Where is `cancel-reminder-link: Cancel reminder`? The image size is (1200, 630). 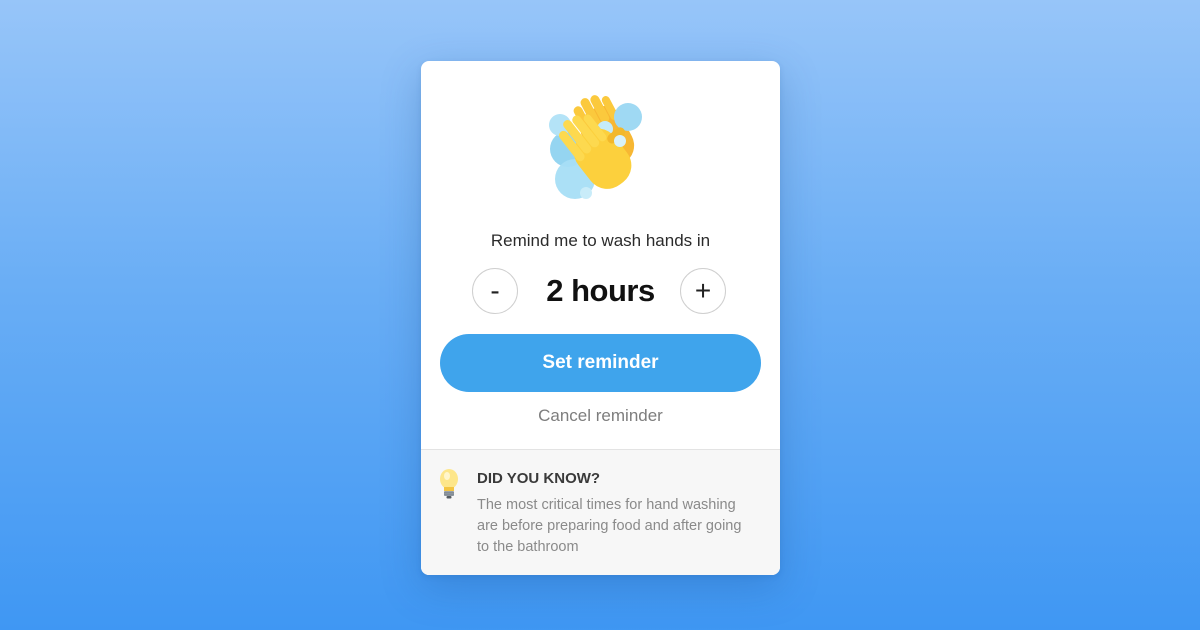 cancel-reminder-link: Cancel reminder is located at coordinates (600, 416).